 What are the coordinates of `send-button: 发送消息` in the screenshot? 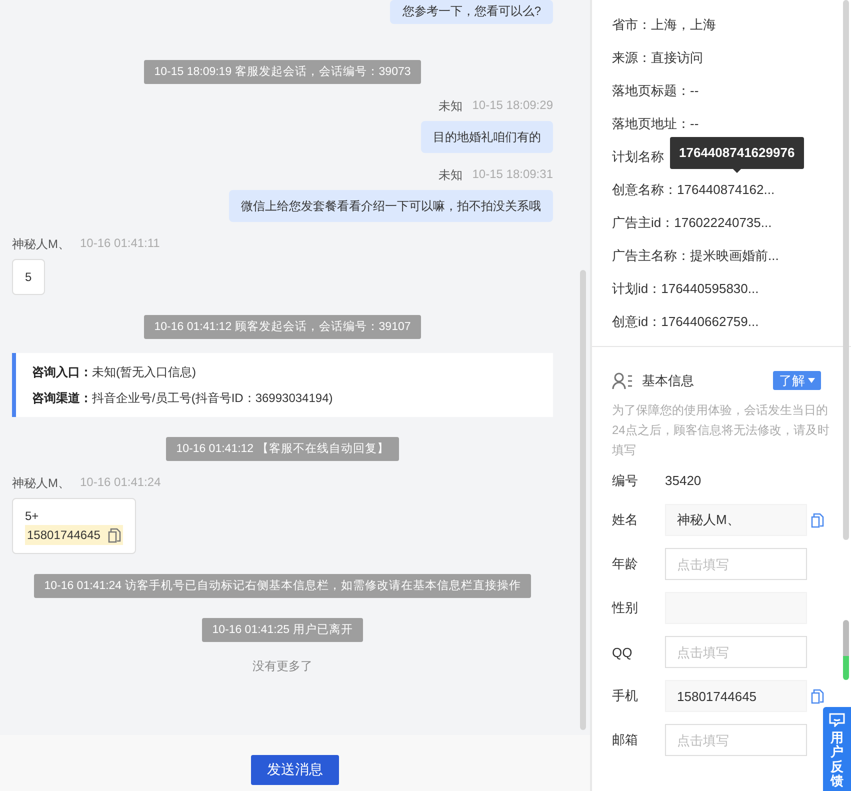 It's located at (295, 770).